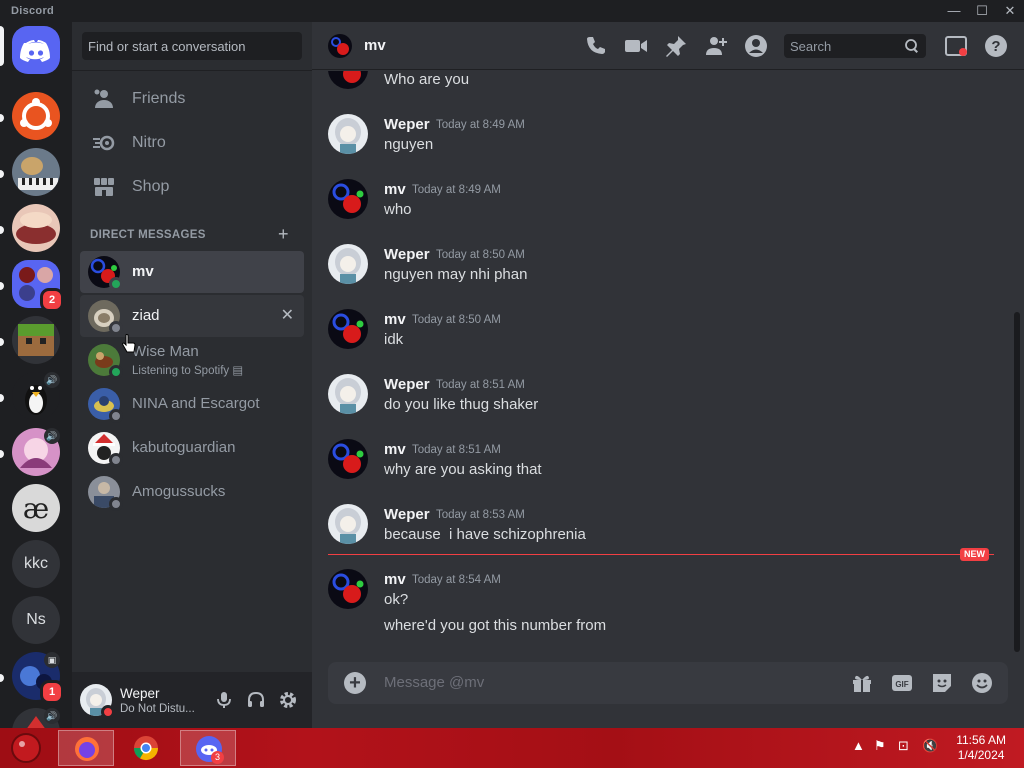 The height and width of the screenshot is (768, 1024). What do you see at coordinates (930, 746) in the screenshot?
I see `volume-muted-icon: 🔇` at bounding box center [930, 746].